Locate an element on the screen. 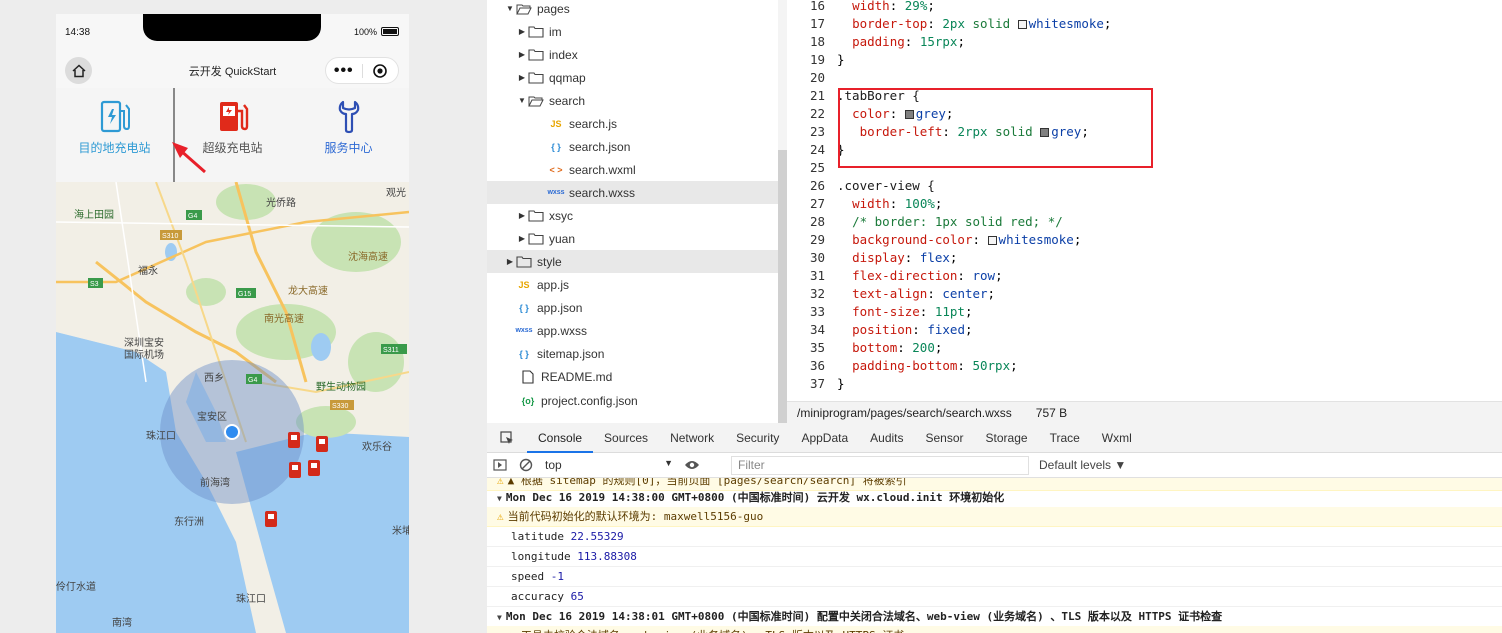 This screenshot has height=633, width=1502. code-text: display: flex; is located at coordinates (897, 258).